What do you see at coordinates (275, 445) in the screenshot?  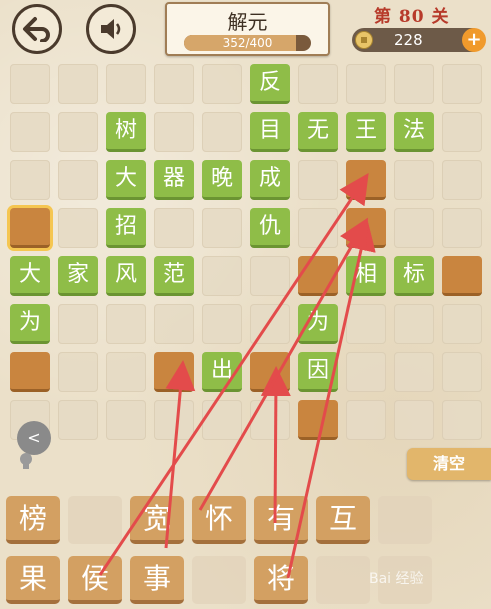 I see `arrow-you-to-slot` at bounding box center [275, 445].